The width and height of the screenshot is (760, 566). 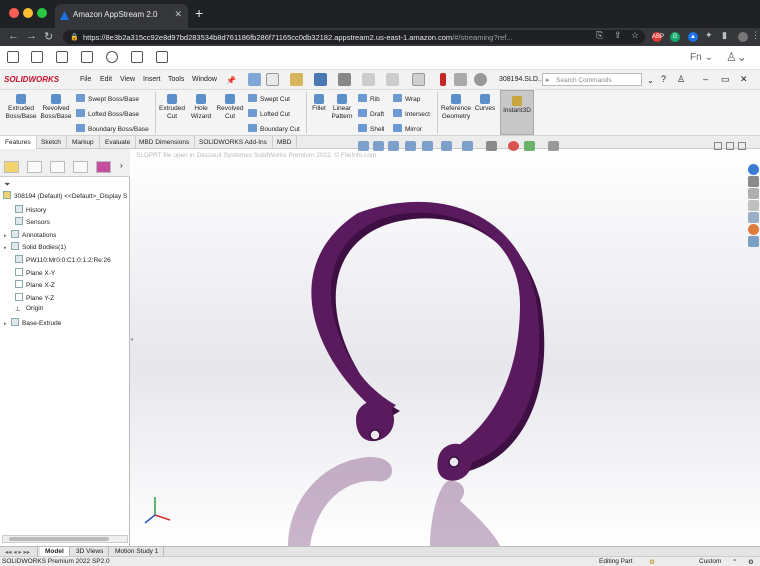 I want to click on tab-mbd: MBD, so click(x=285, y=142).